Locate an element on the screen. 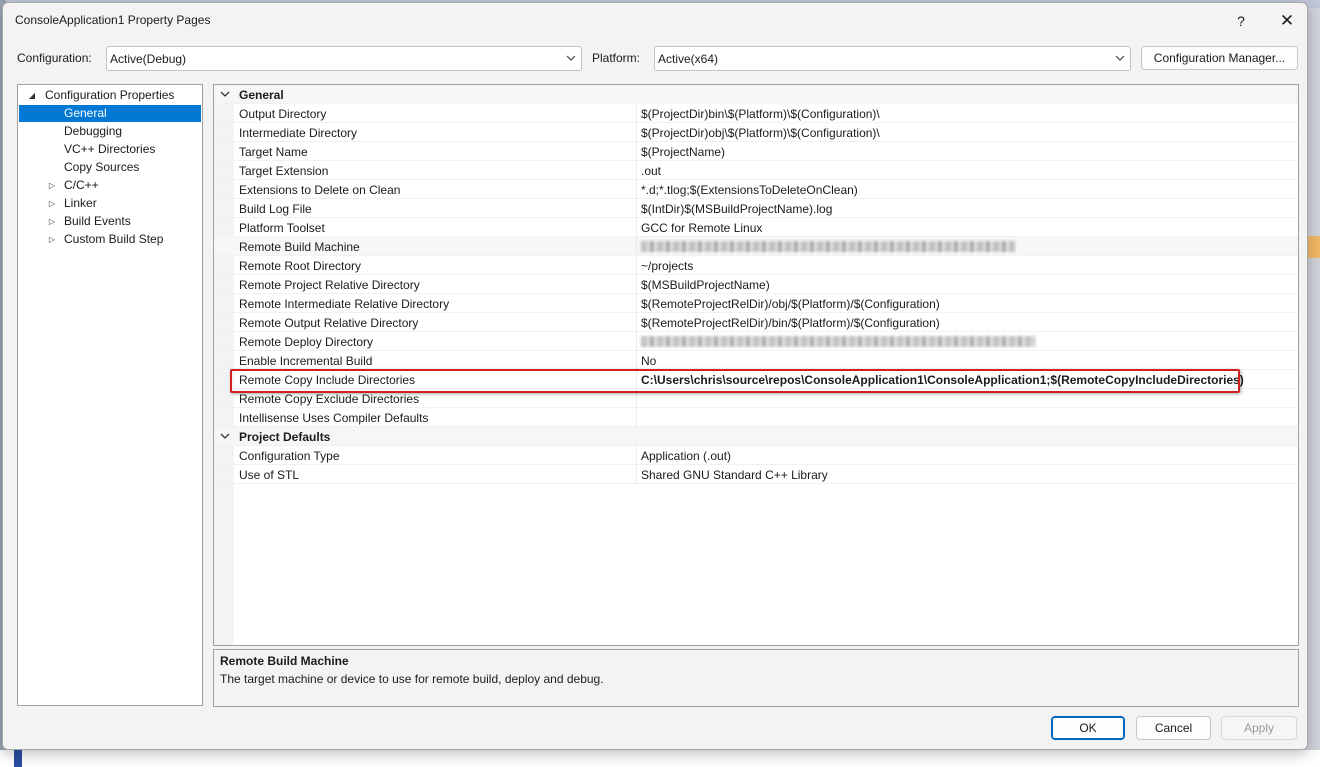 This screenshot has height=767, width=1320. property-row-configuration-type: Configuration Type Application (.out) is located at coordinates (756, 455).